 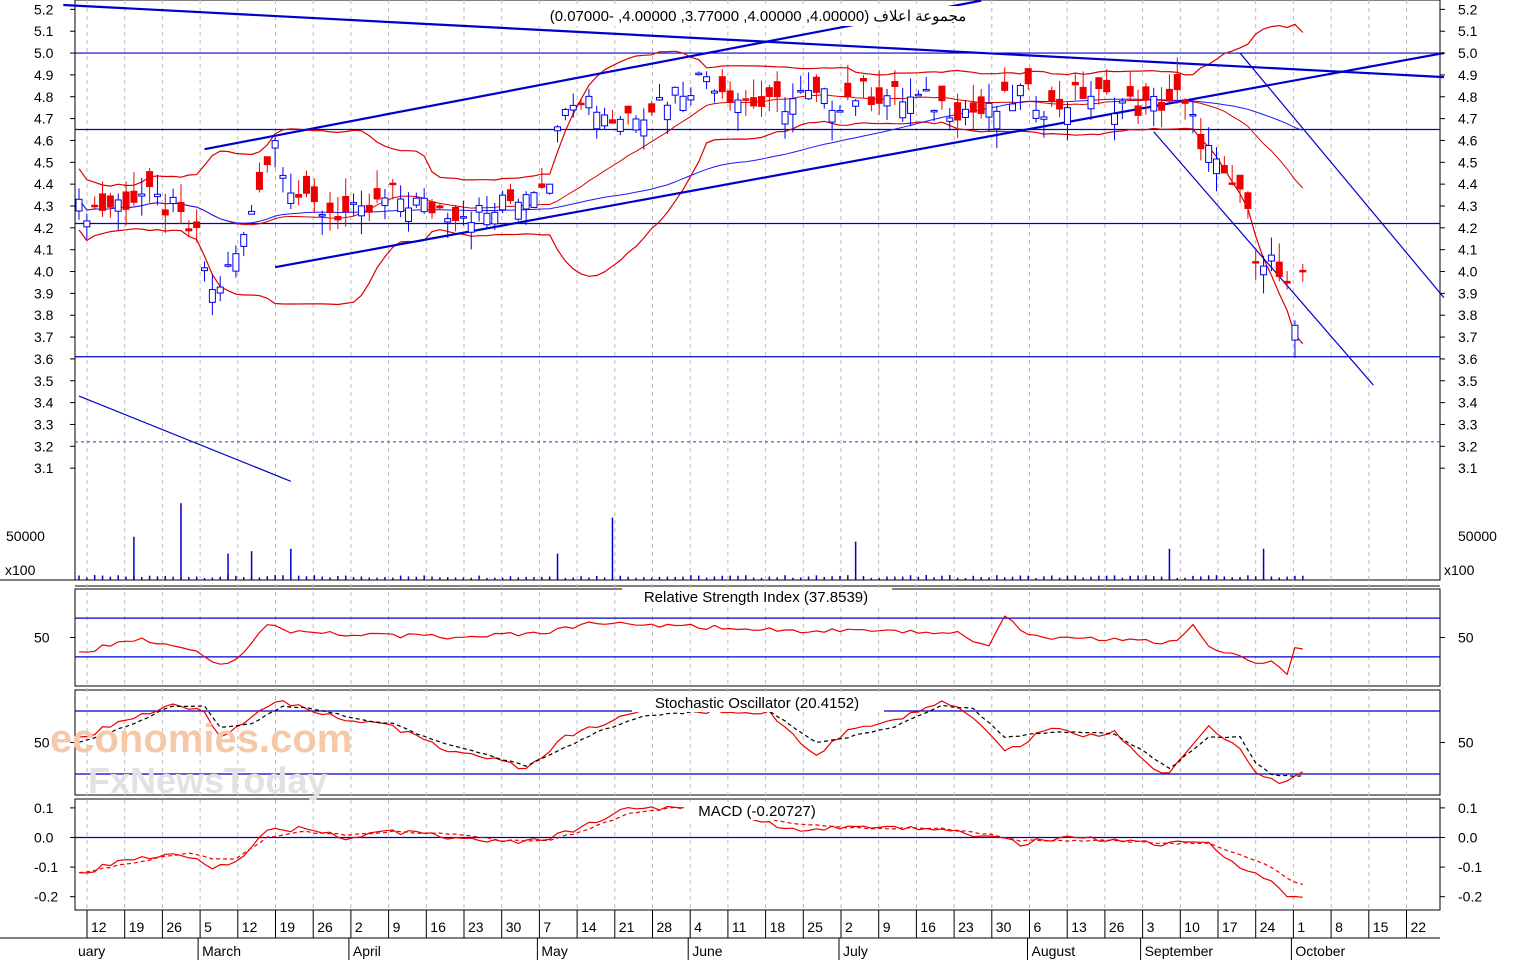 What do you see at coordinates (44, 315) in the screenshot?
I see `price-tick-label-left: 3.8` at bounding box center [44, 315].